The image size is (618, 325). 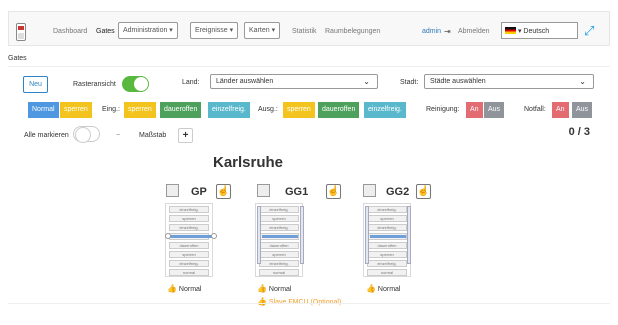 What do you see at coordinates (579, 132) in the screenshot?
I see `selection-count: 0 / 3` at bounding box center [579, 132].